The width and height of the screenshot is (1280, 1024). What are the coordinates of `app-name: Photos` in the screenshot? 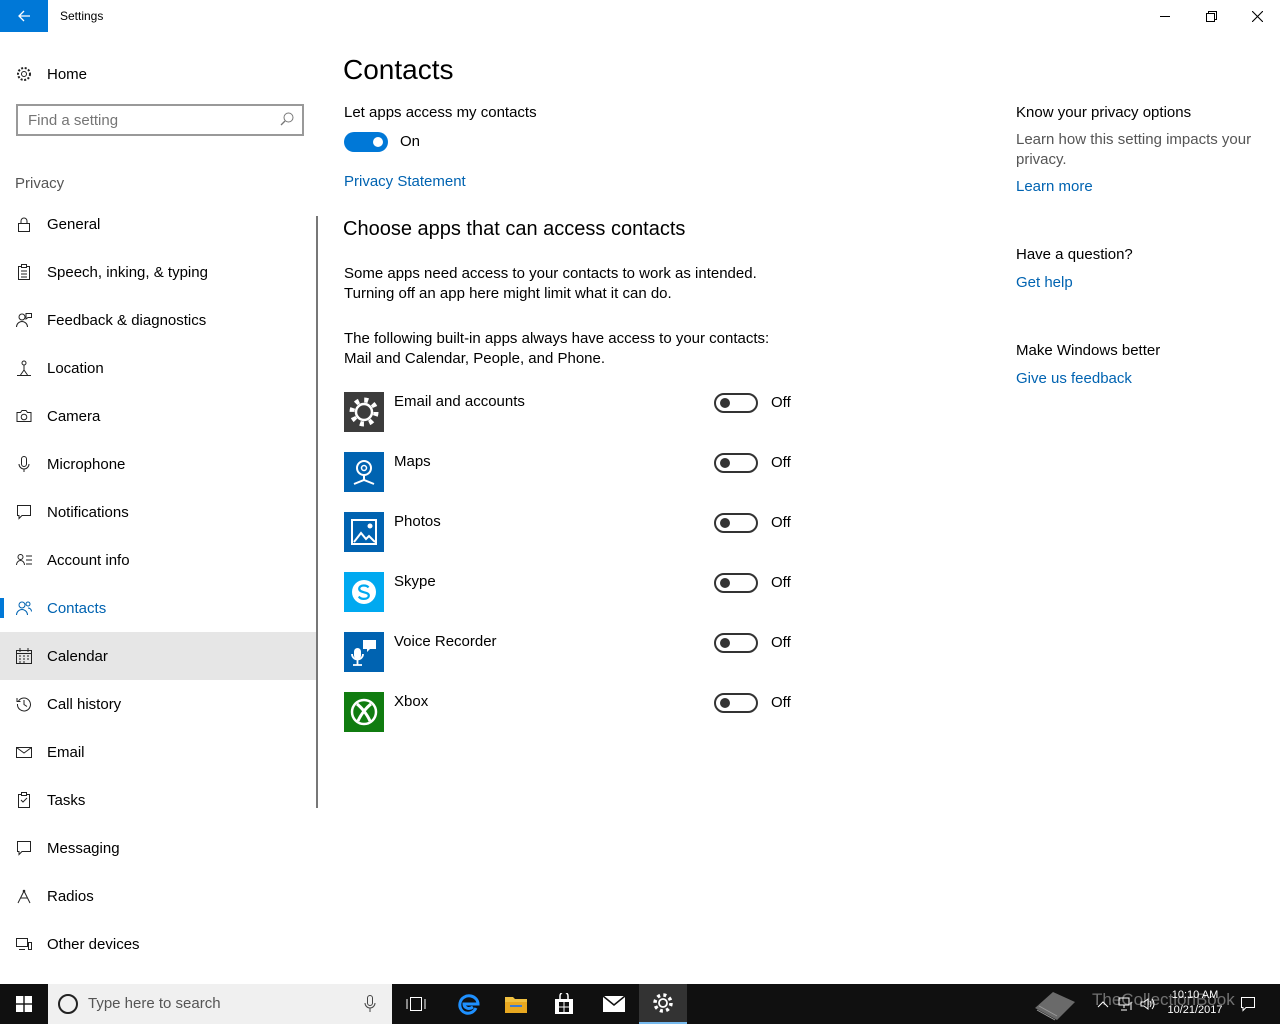 It's located at (417, 521).